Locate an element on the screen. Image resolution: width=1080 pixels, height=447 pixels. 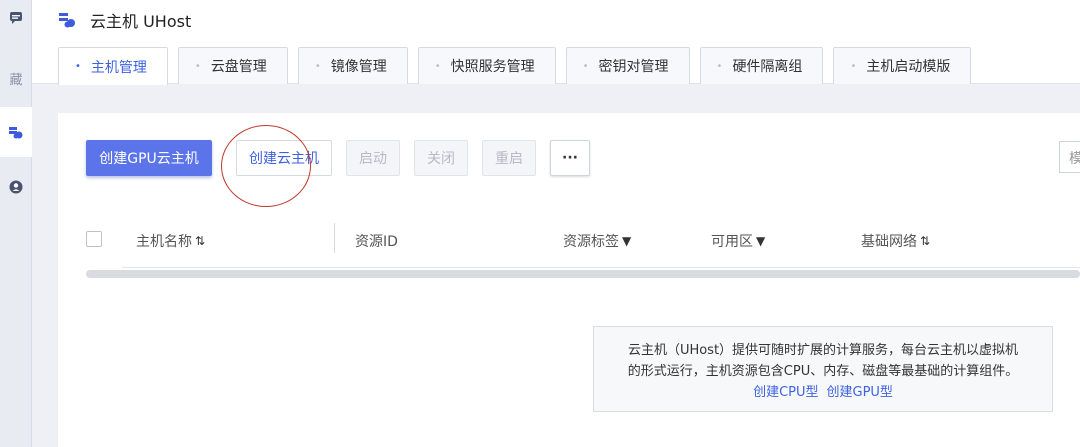
create-gpu-host-button: 创建GPU云主机 is located at coordinates (149, 158).